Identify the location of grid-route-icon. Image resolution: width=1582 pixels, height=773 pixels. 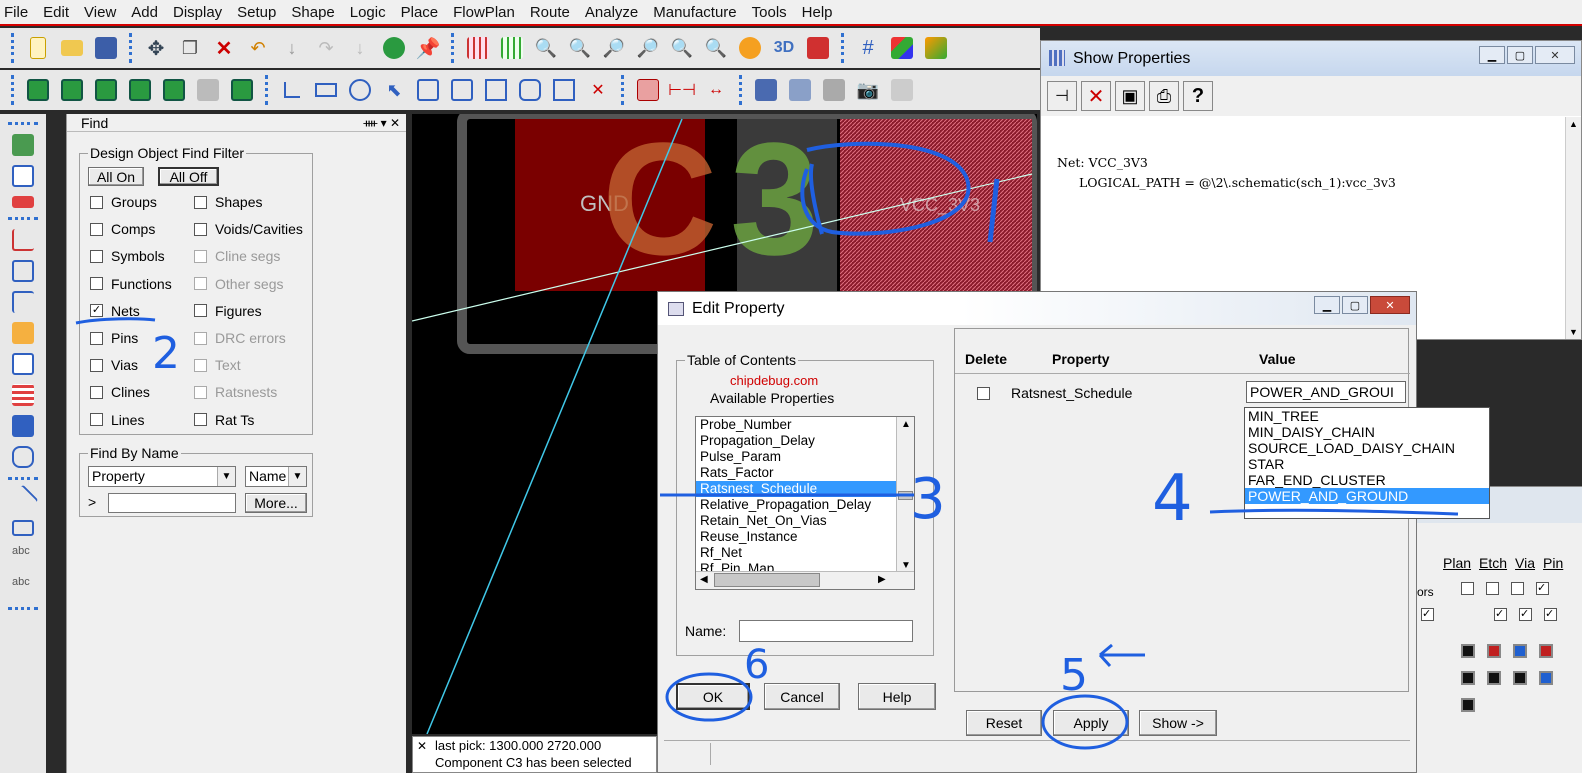
(23, 426).